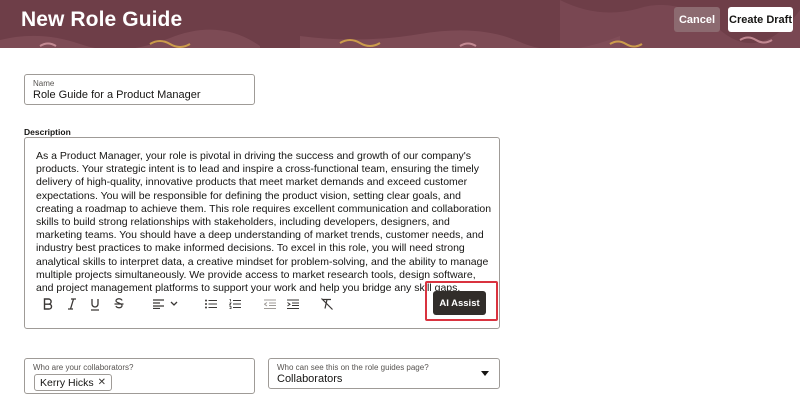 This screenshot has height=398, width=800. I want to click on name-field-value: Role Guide for a Product Manager, so click(117, 95).